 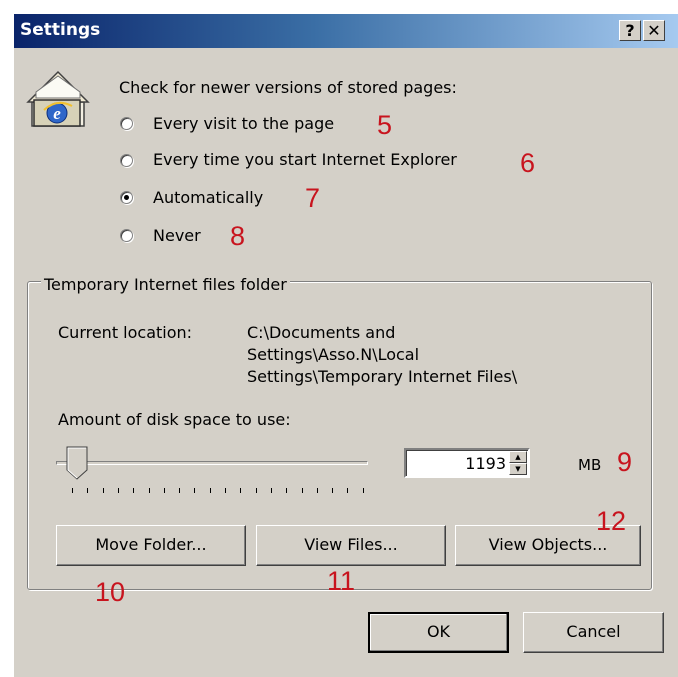 What do you see at coordinates (611, 521) in the screenshot?
I see `annotation-12: 12` at bounding box center [611, 521].